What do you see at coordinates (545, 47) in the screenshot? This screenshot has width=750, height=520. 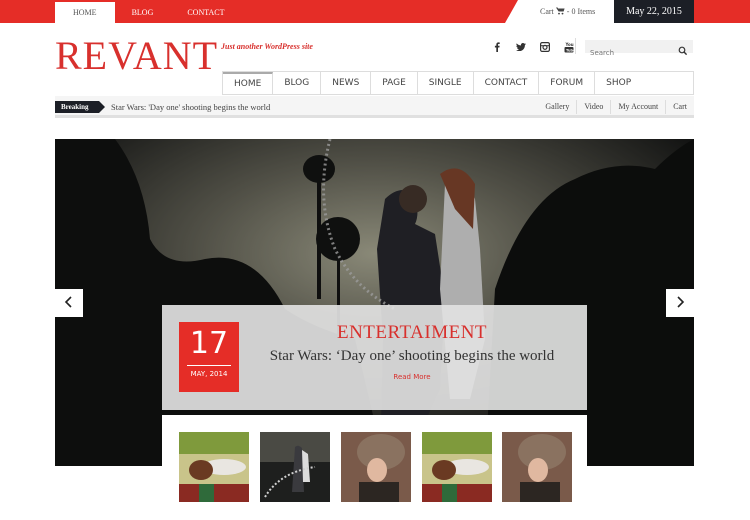 I see `instagram-icon` at bounding box center [545, 47].